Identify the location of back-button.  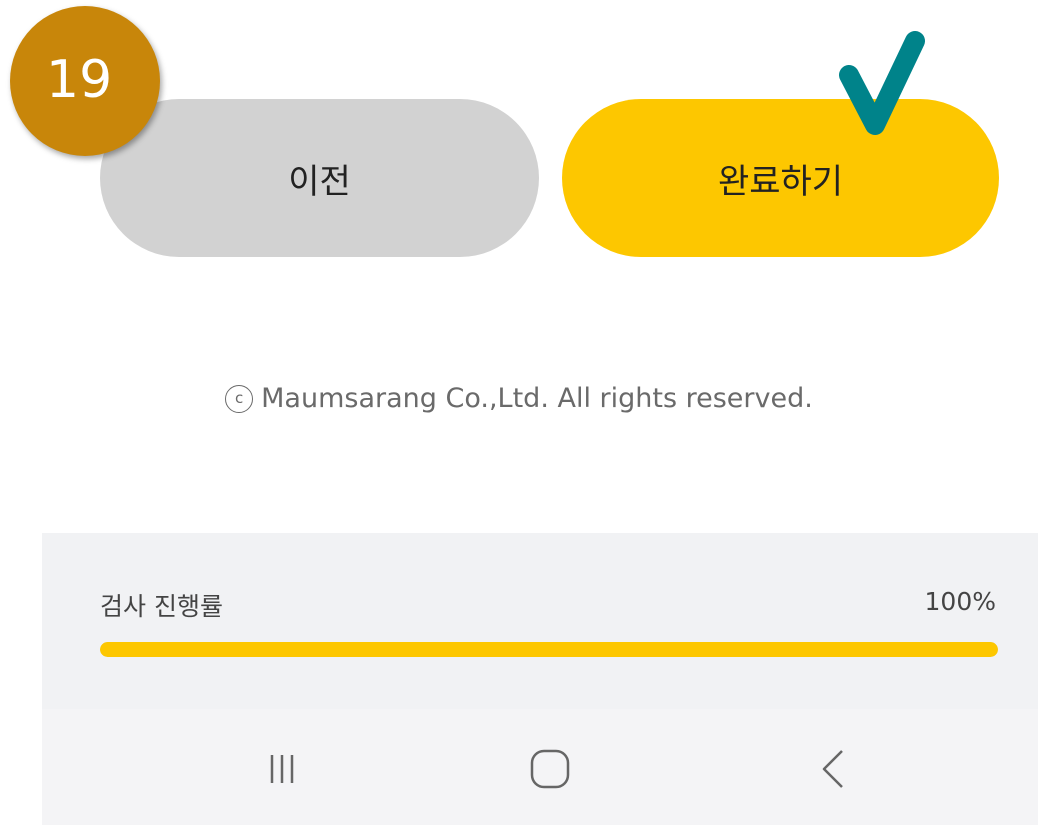
(834, 769).